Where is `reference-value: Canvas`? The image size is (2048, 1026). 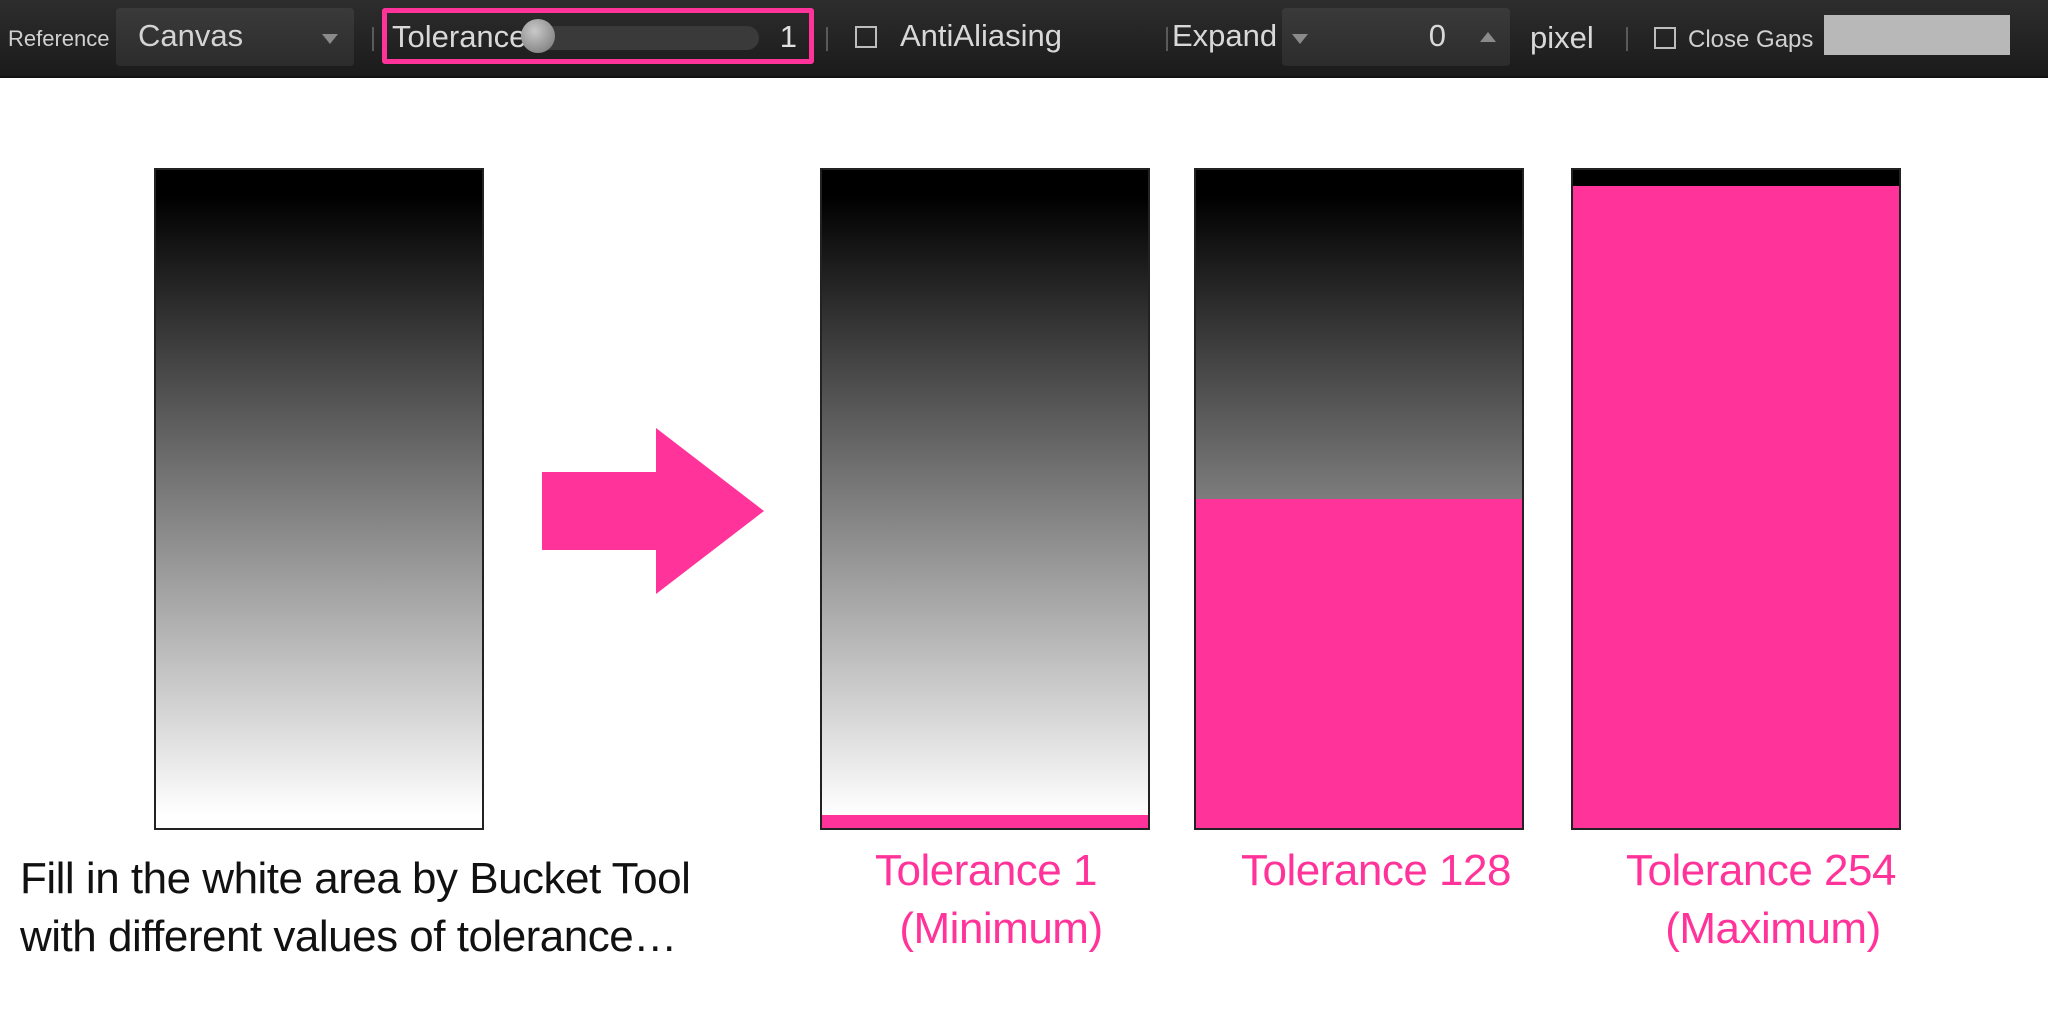
reference-value: Canvas is located at coordinates (191, 35).